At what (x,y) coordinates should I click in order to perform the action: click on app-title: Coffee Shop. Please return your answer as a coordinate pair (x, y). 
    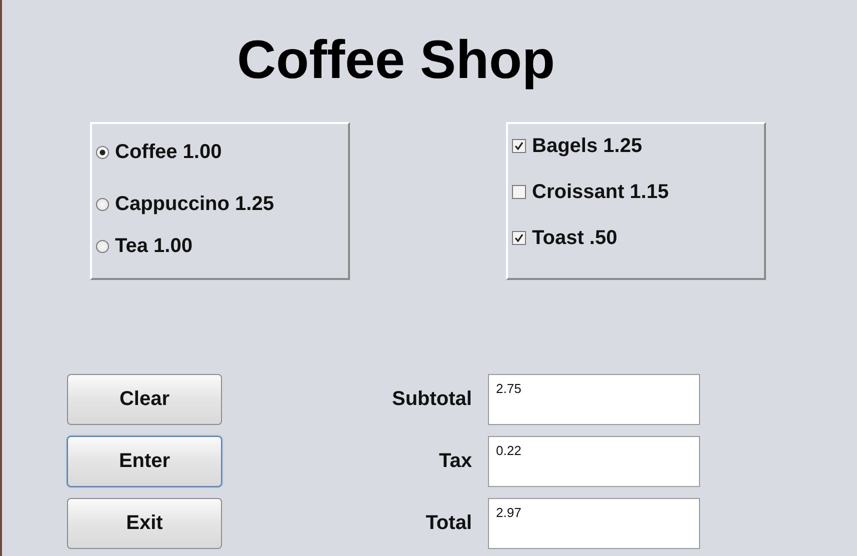
    Looking at the image, I should click on (396, 60).